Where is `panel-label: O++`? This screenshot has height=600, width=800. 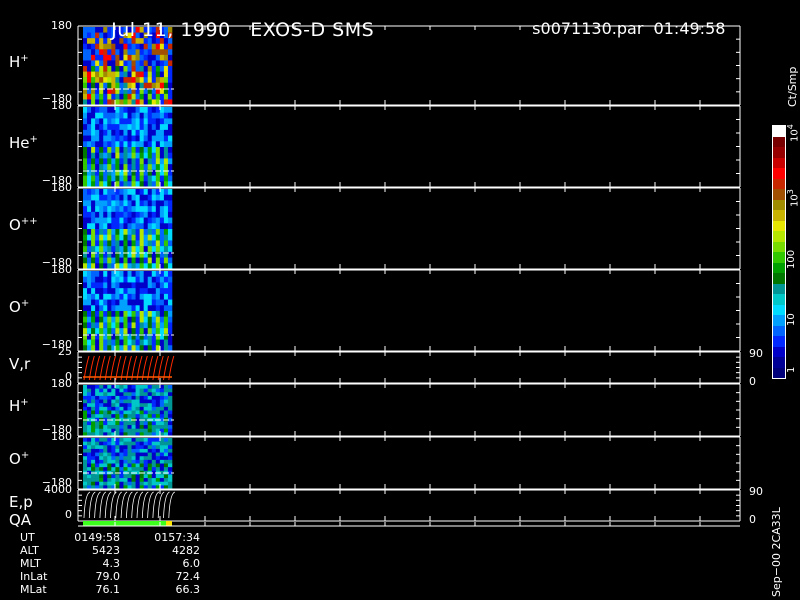
panel-label: O++ is located at coordinates (23, 224).